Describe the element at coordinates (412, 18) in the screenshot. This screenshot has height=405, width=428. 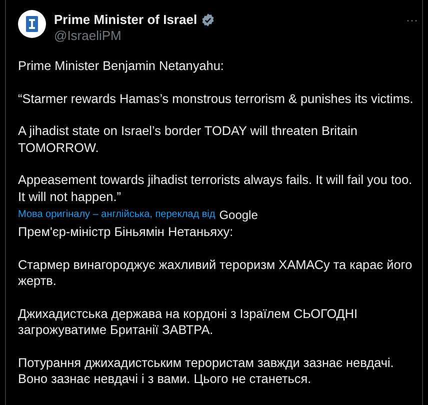
I see `more-button: ···` at that location.